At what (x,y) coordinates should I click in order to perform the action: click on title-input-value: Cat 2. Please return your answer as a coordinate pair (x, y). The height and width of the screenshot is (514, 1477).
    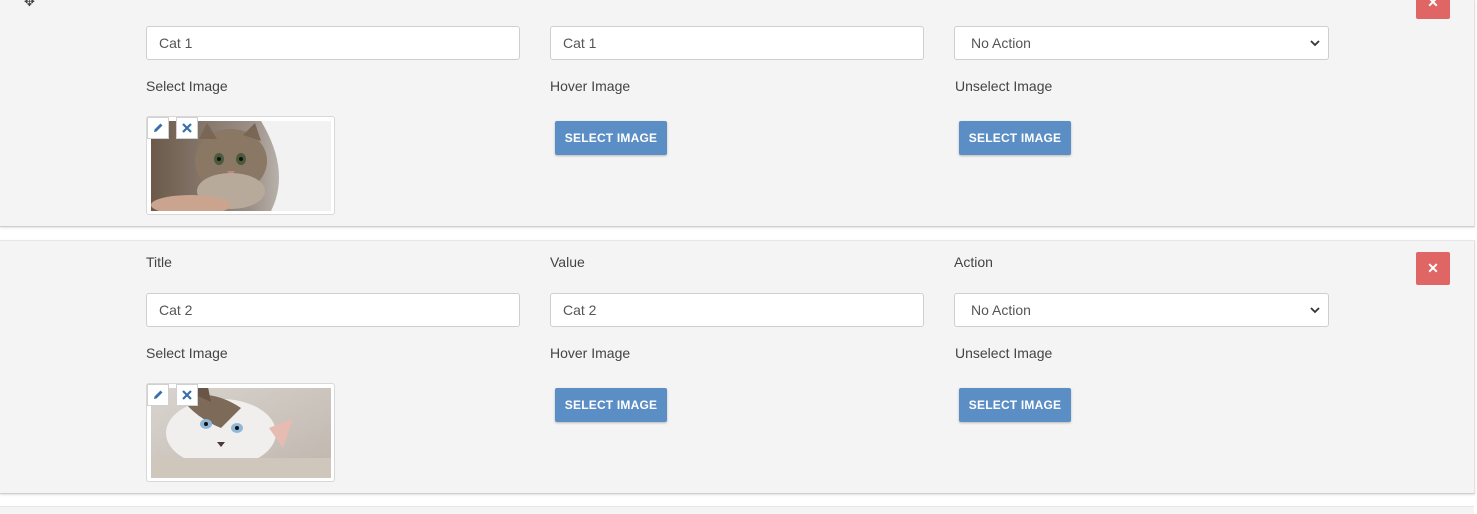
    Looking at the image, I should click on (176, 310).